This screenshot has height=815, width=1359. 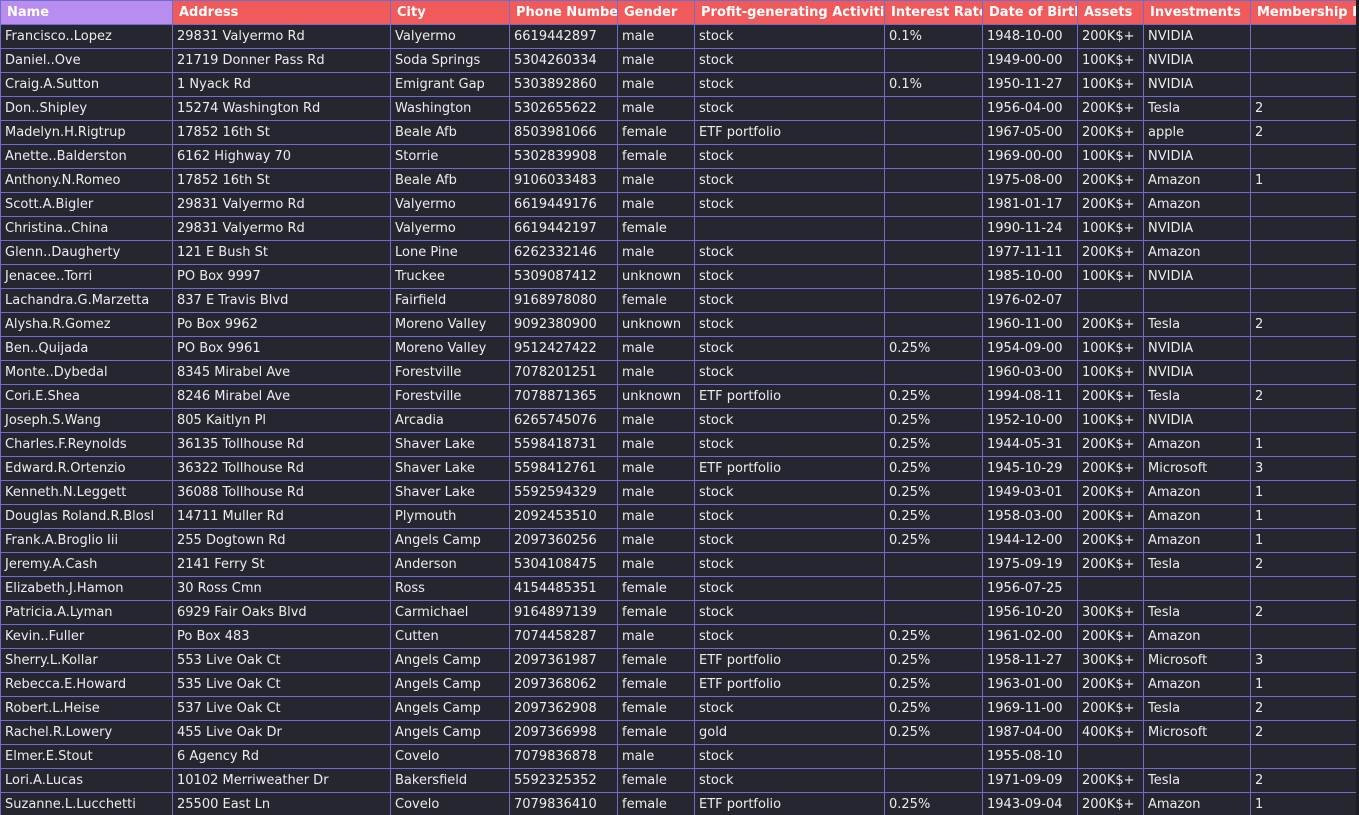 What do you see at coordinates (86, 228) in the screenshot?
I see `table-cell: Christina..China` at bounding box center [86, 228].